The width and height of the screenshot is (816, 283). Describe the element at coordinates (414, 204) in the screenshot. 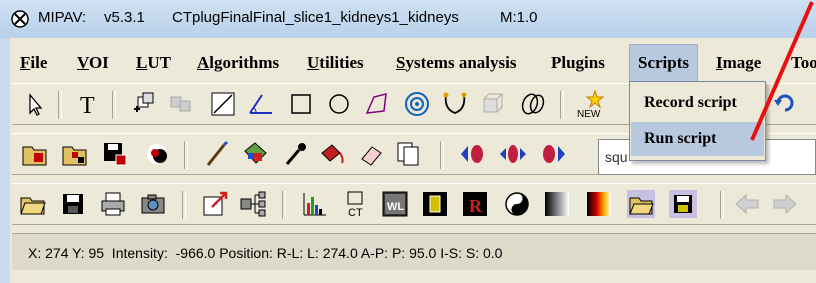

I see `toolbar-file: CT WL R` at that location.